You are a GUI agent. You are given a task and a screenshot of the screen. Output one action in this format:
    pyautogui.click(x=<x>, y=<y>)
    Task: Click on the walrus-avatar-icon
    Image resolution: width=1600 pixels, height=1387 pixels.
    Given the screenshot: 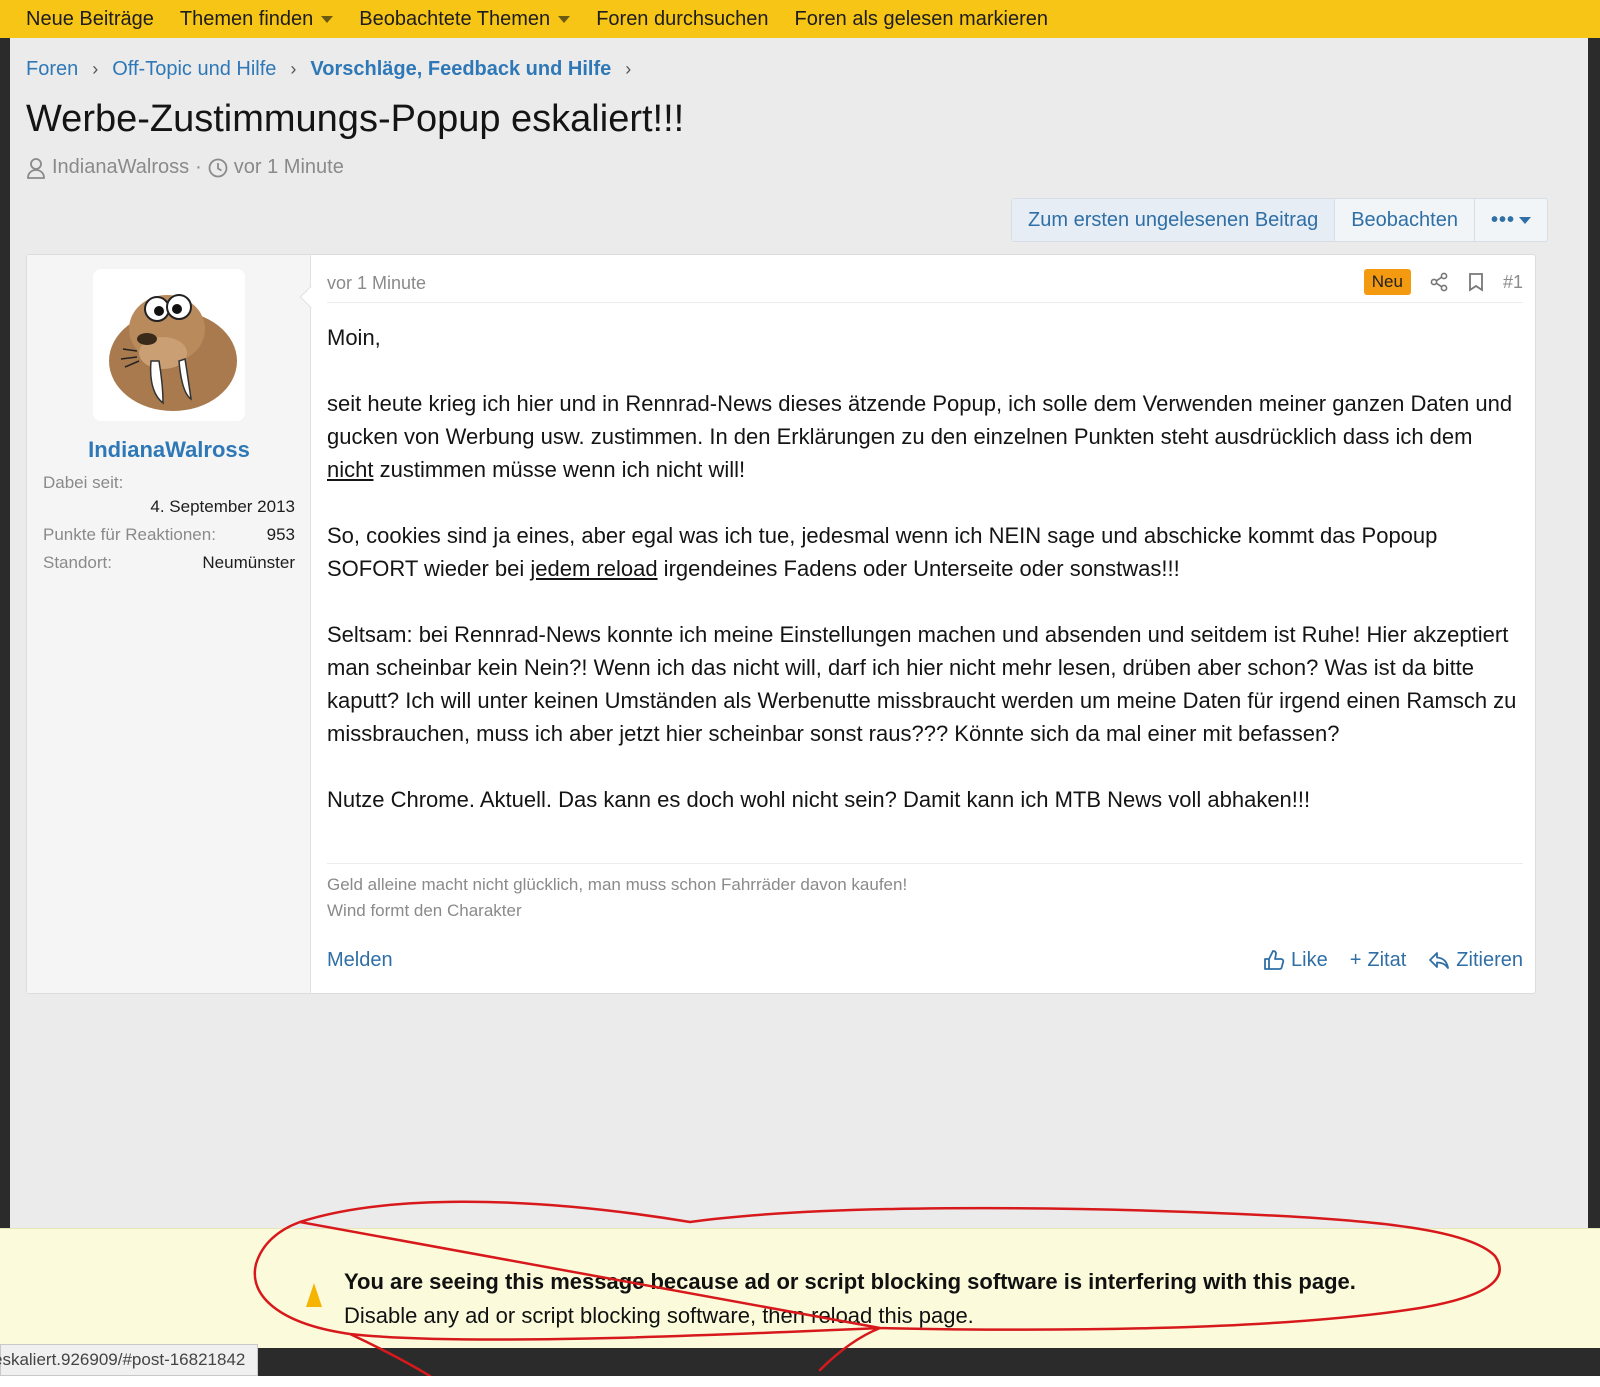 What is the action you would take?
    pyautogui.click(x=173, y=352)
    